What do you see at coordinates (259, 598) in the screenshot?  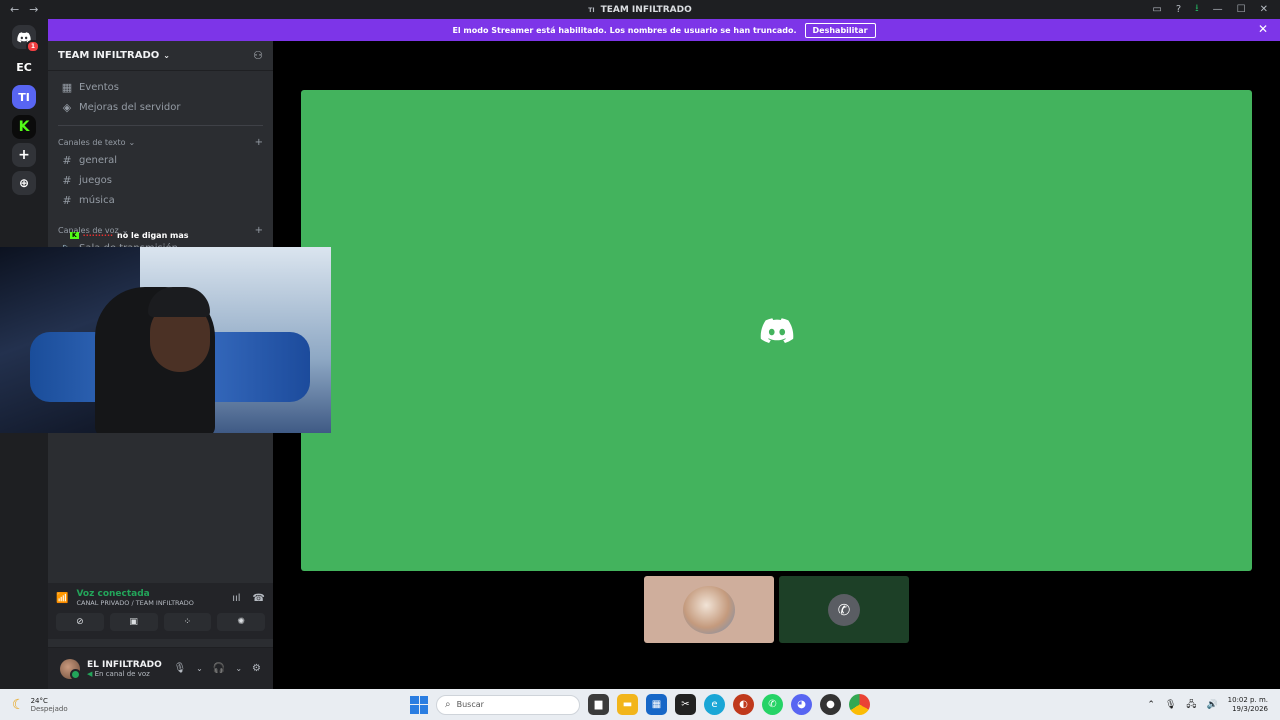 I see `disconnect-icon: ☎` at bounding box center [259, 598].